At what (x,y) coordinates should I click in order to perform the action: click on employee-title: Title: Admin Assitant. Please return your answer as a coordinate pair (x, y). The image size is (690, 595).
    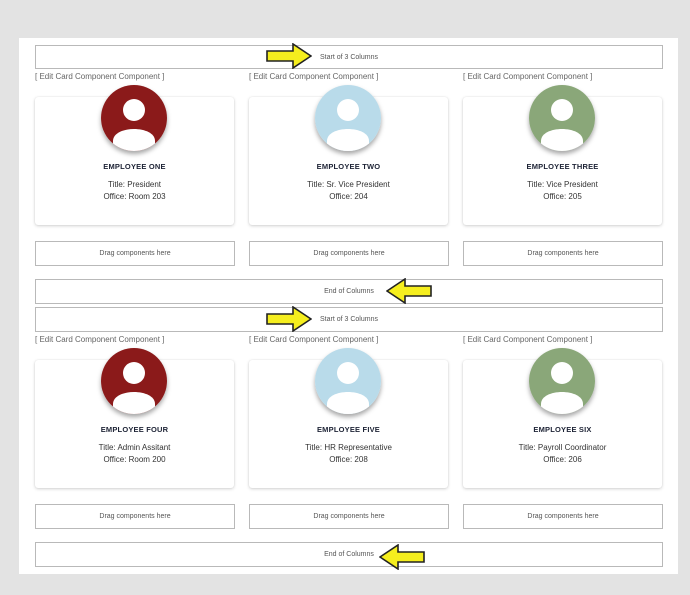
    Looking at the image, I should click on (134, 447).